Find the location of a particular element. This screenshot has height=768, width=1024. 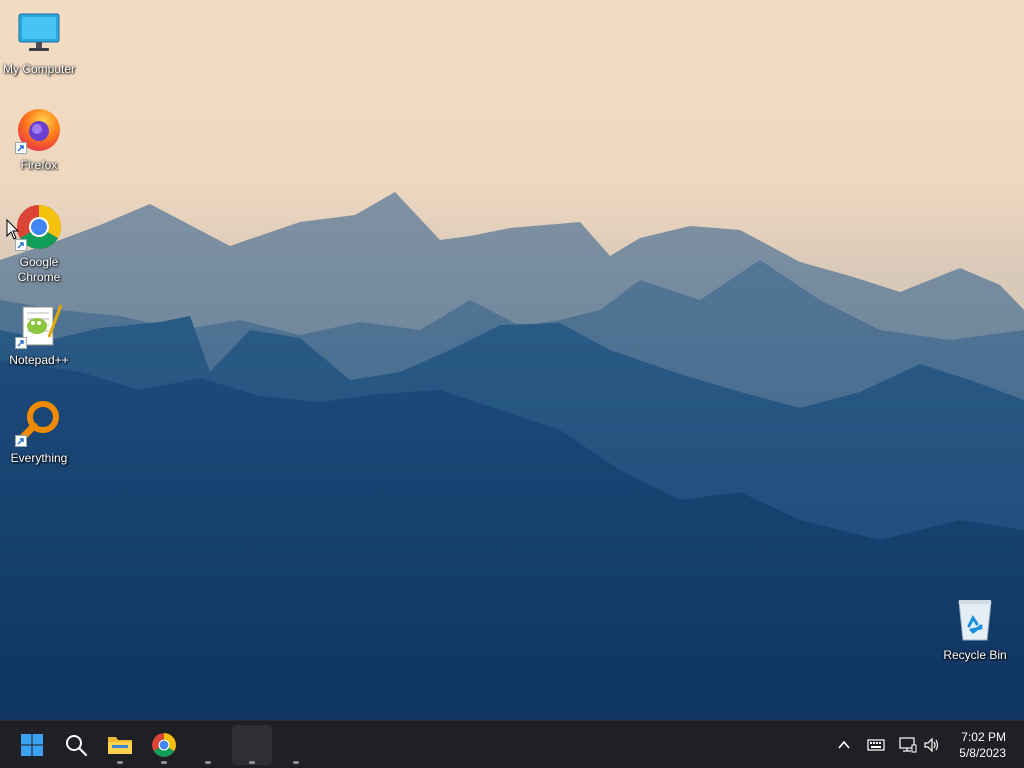

network-button is located at coordinates (908, 745).